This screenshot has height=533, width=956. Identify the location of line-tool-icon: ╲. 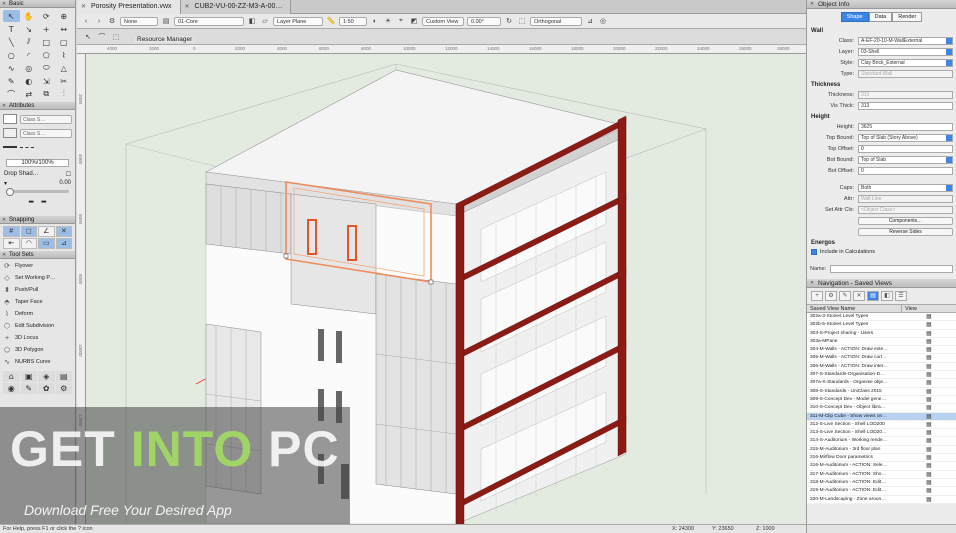
(11, 42).